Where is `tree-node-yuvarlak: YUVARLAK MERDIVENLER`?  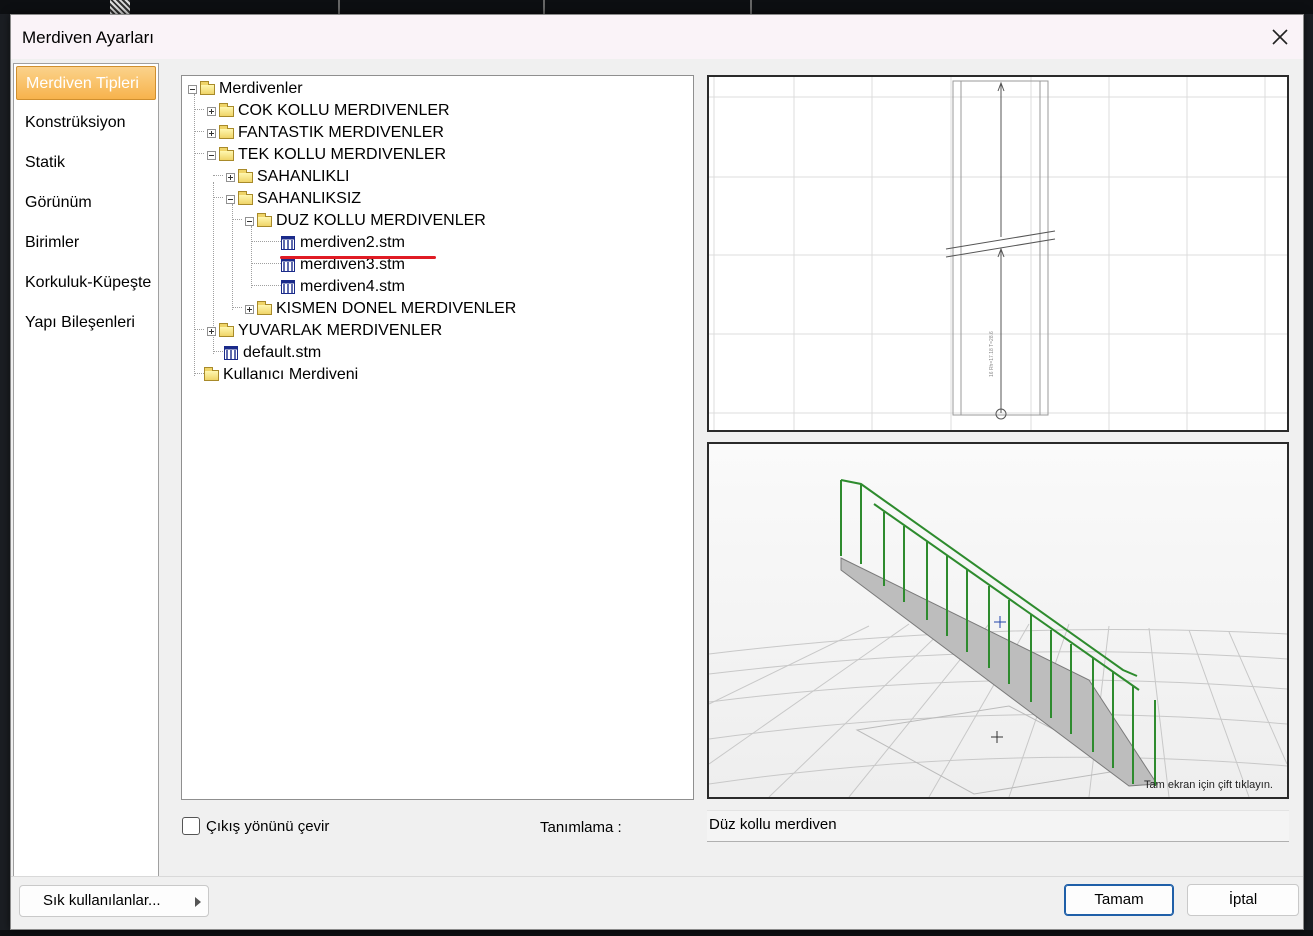 tree-node-yuvarlak: YUVARLAK MERDIVENLER is located at coordinates (324, 331).